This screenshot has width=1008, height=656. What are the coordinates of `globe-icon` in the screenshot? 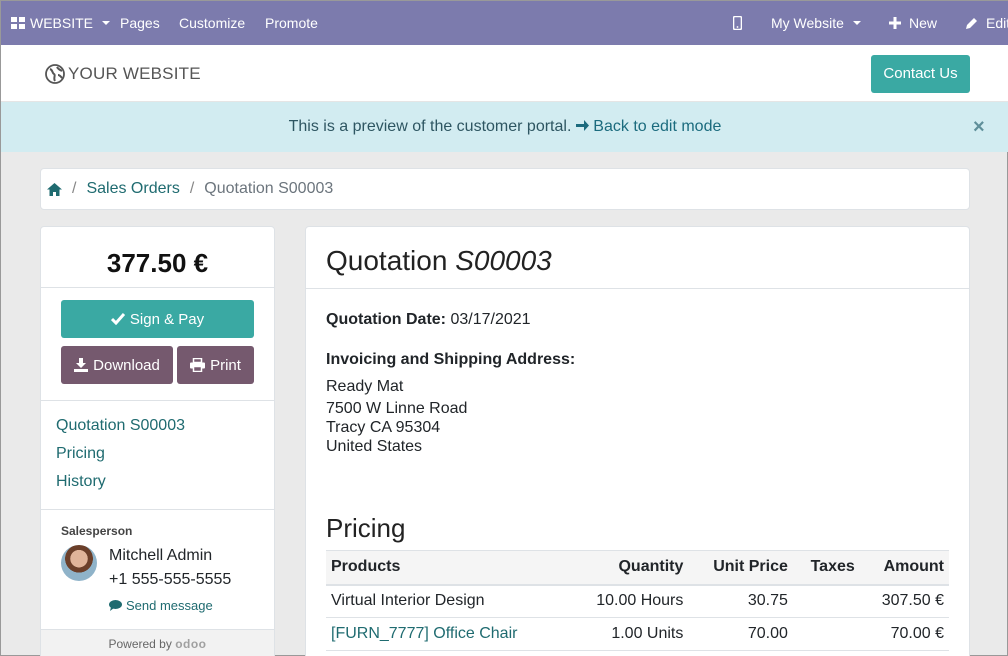 It's located at (55, 74).